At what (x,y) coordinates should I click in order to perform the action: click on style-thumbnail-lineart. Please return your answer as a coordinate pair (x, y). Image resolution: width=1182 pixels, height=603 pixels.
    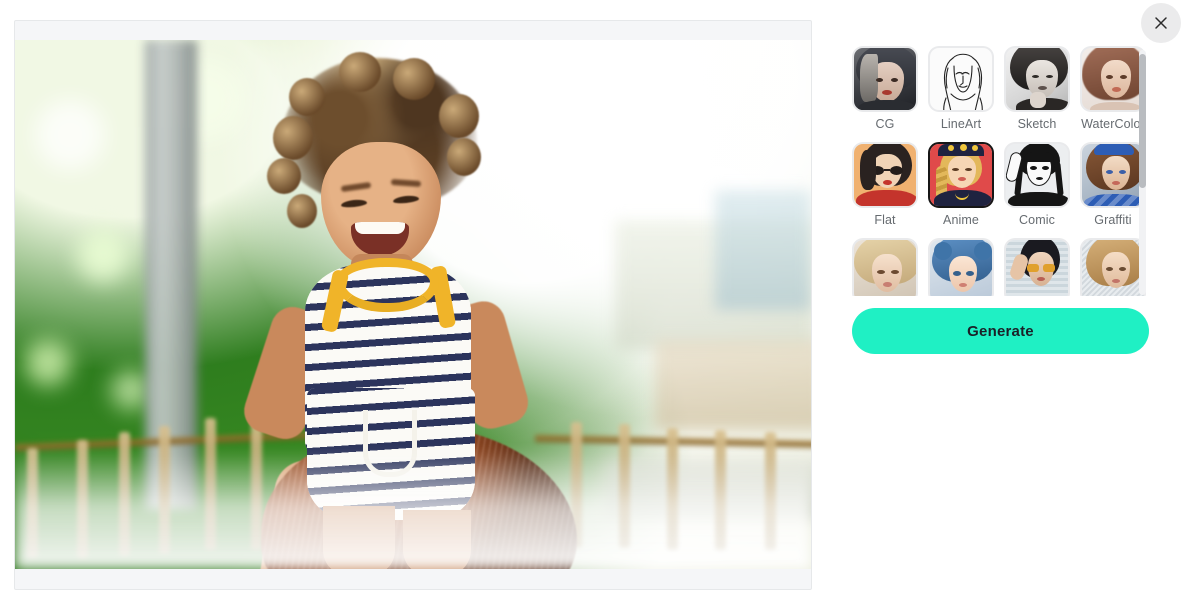
    Looking at the image, I should click on (961, 79).